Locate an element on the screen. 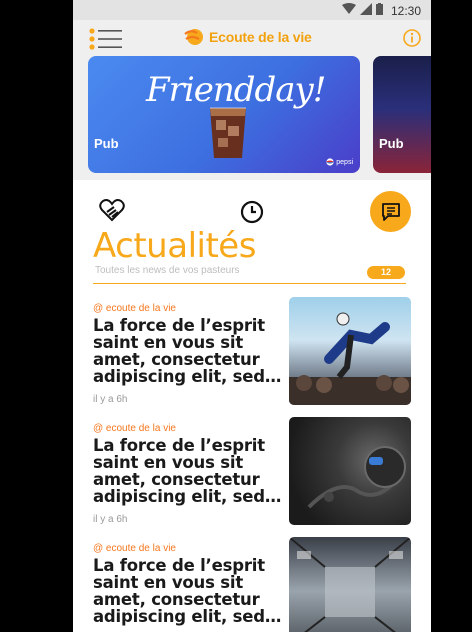 The width and height of the screenshot is (472, 632). info-icon is located at coordinates (412, 38).